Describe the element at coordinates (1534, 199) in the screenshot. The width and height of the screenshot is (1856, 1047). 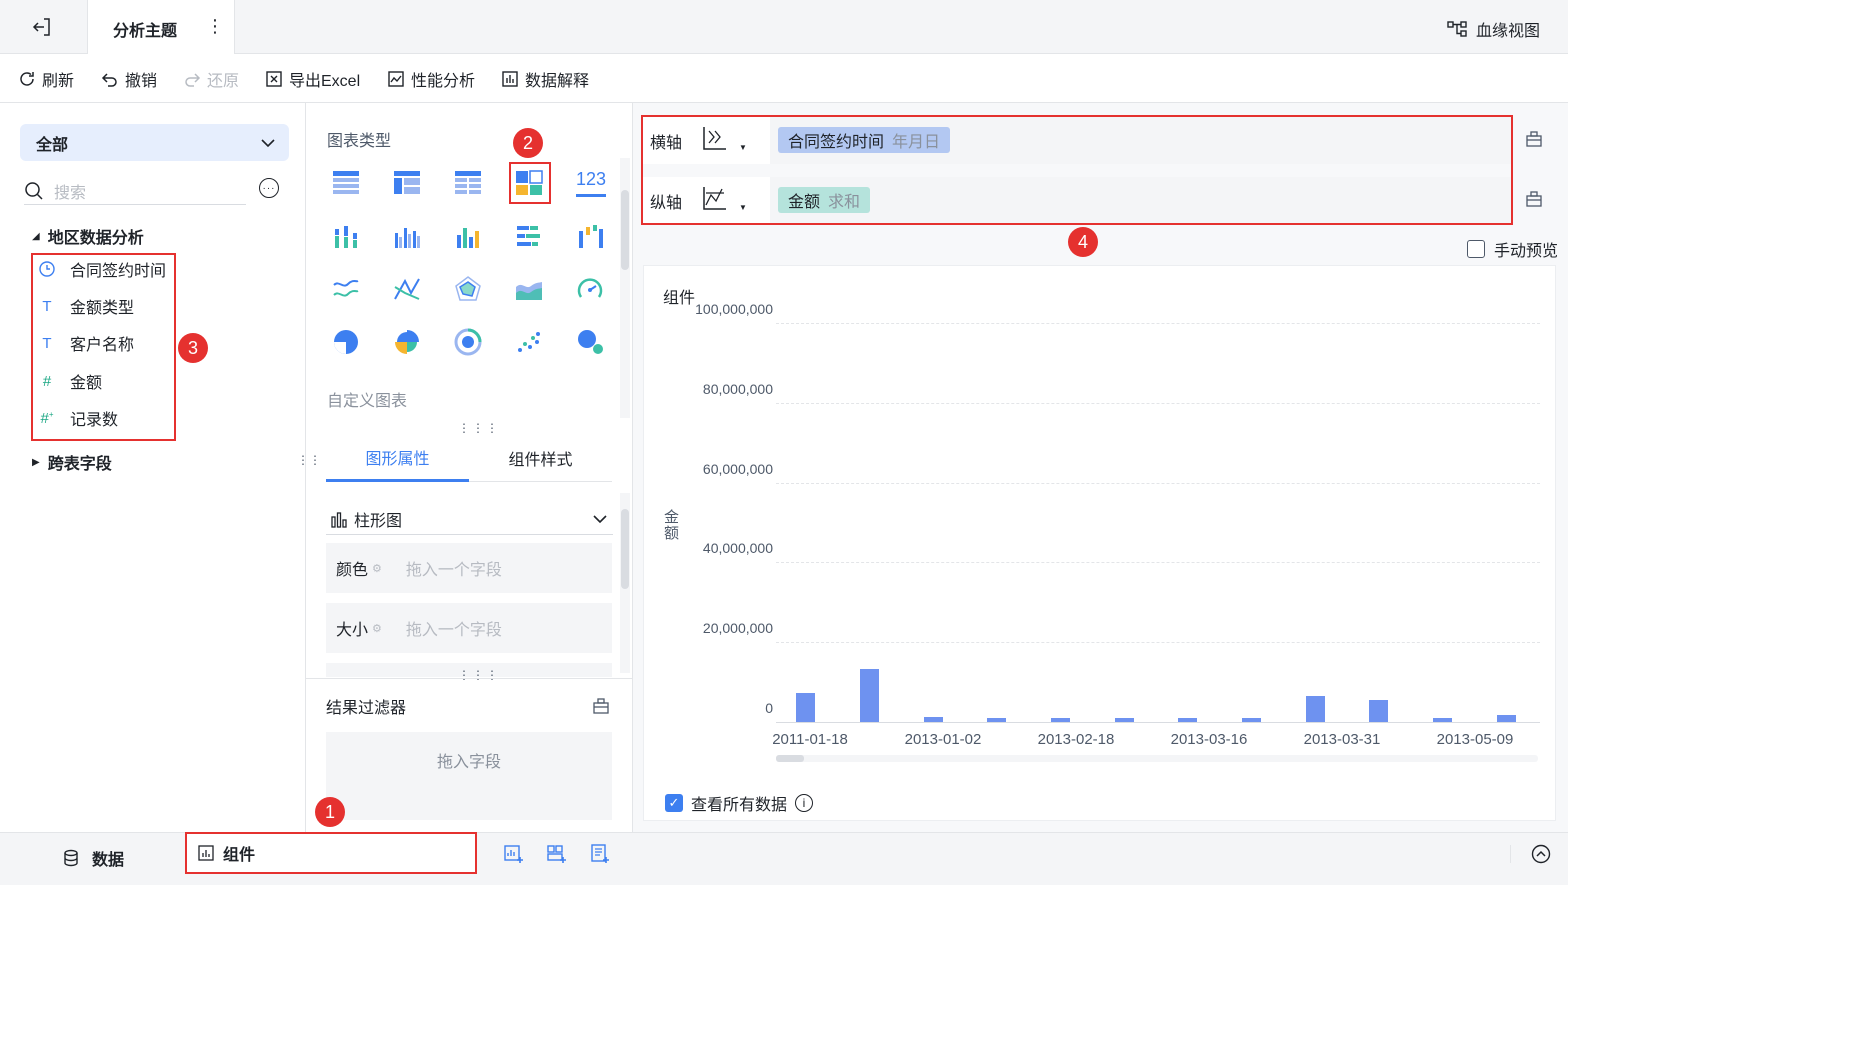
I see `y-axis-settings-icon` at that location.